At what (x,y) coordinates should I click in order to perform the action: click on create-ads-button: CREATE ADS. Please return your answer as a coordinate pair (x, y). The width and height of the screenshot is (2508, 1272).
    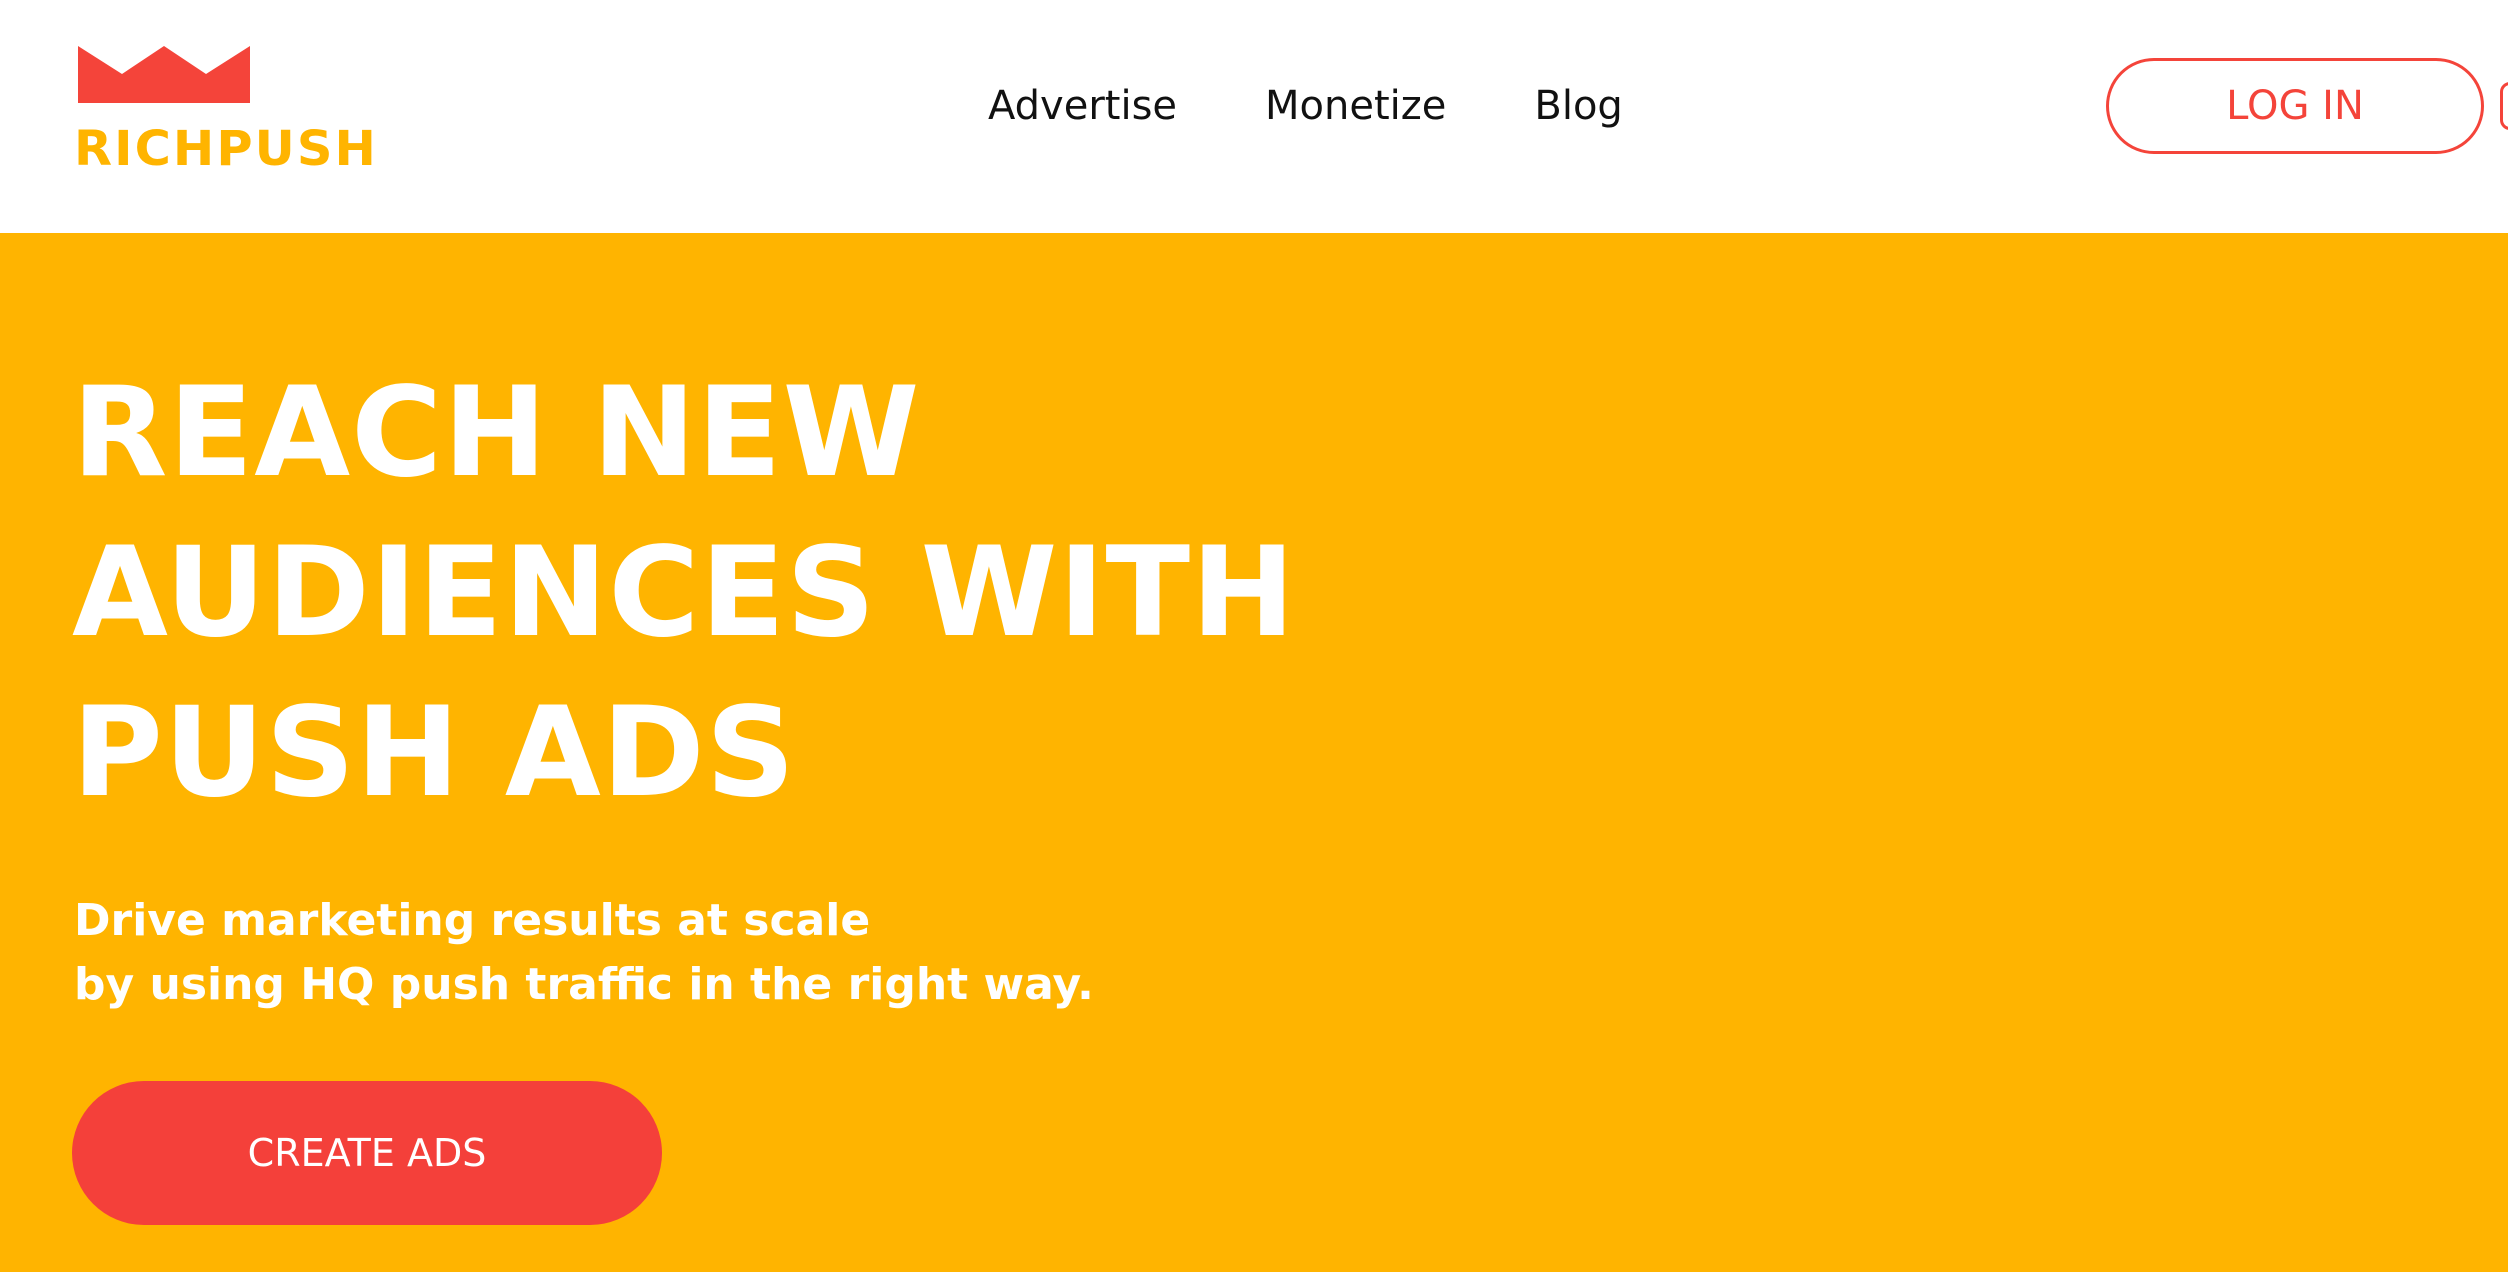
    Looking at the image, I should click on (367, 1153).